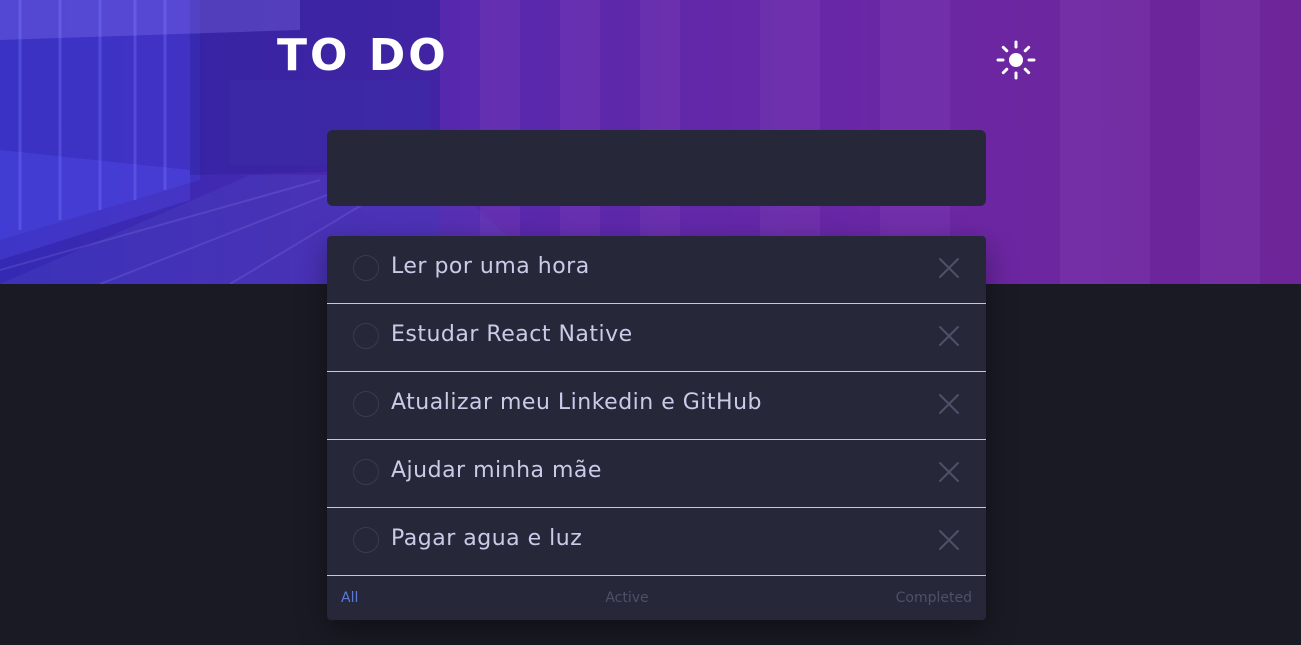 The height and width of the screenshot is (645, 1301). What do you see at coordinates (363, 55) in the screenshot?
I see `app-title: TO DO` at bounding box center [363, 55].